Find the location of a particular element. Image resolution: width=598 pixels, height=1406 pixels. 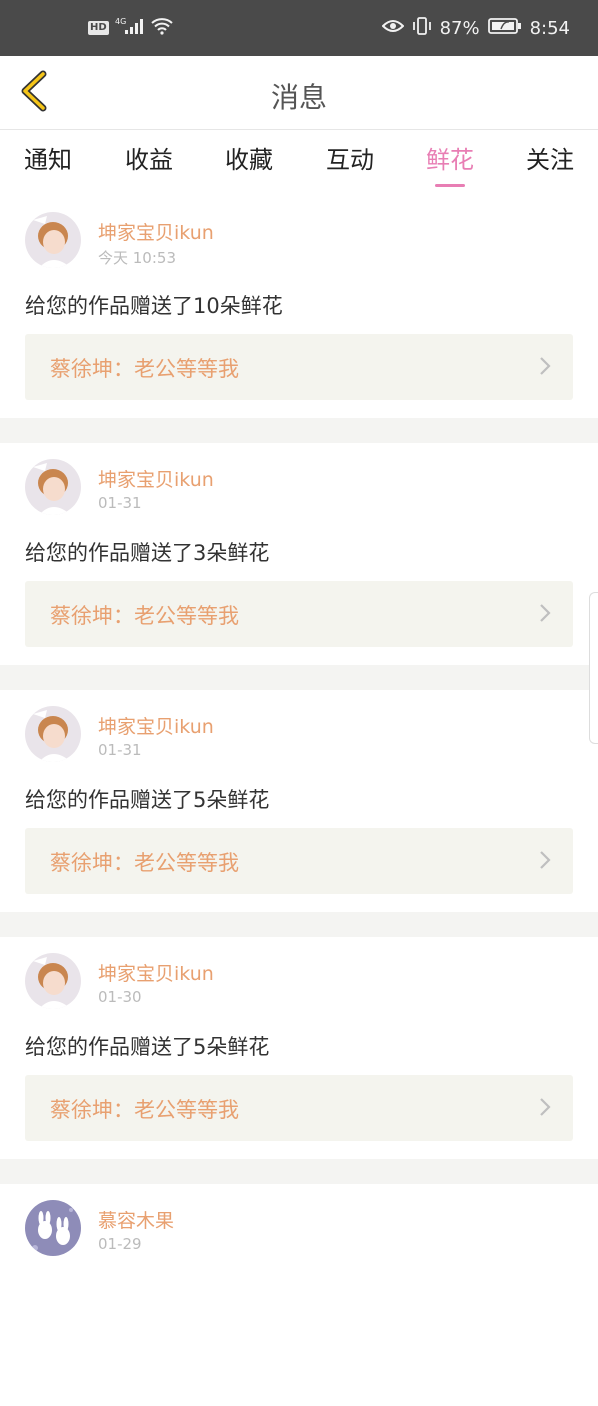

clock: 8:54 is located at coordinates (549, 28).